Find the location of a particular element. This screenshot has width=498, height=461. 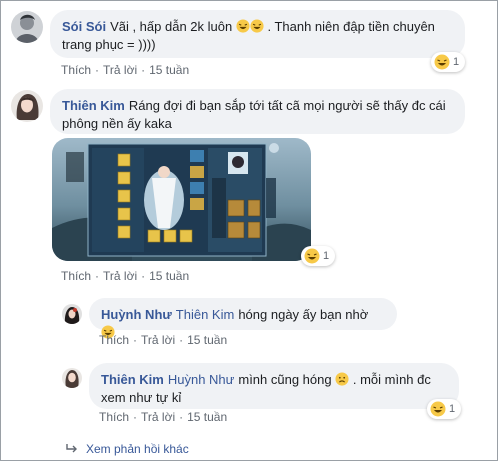

comment-text-cont: phông nền ấy kaka is located at coordinates (117, 123).